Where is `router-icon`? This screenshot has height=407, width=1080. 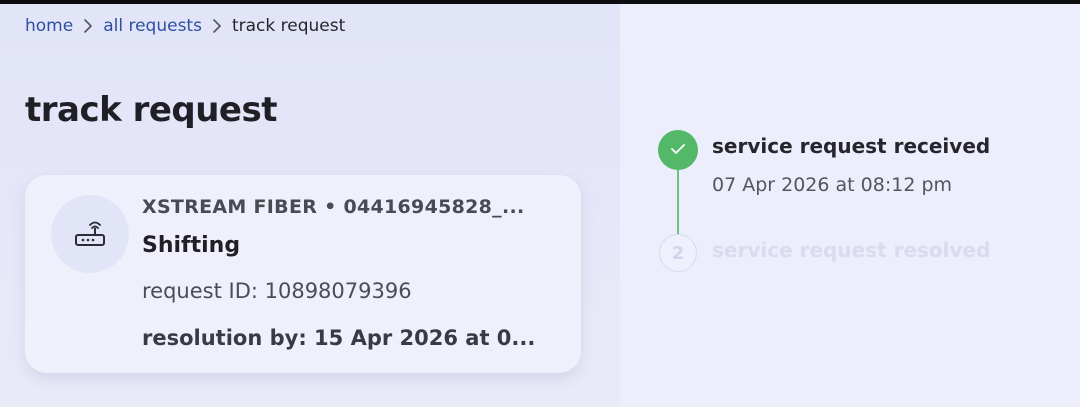
router-icon is located at coordinates (90, 234).